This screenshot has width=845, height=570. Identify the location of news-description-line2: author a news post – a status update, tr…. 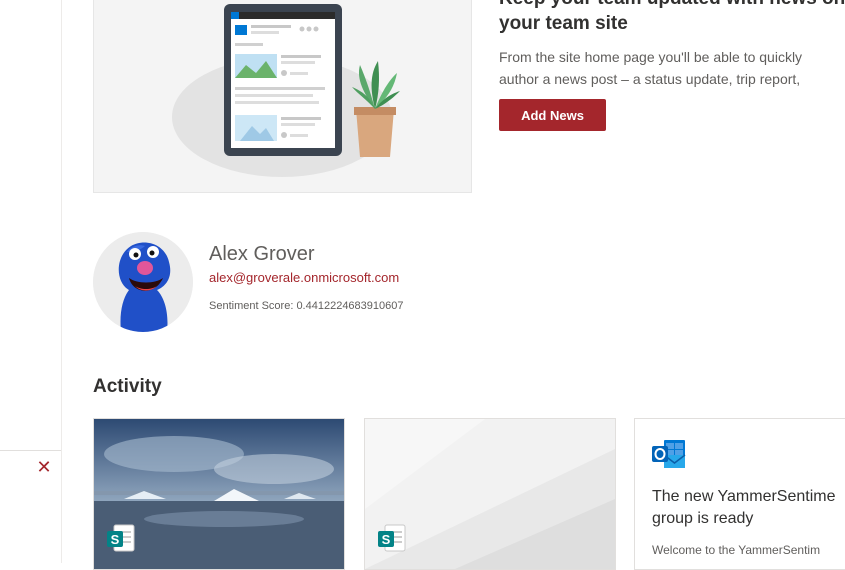
(650, 79).